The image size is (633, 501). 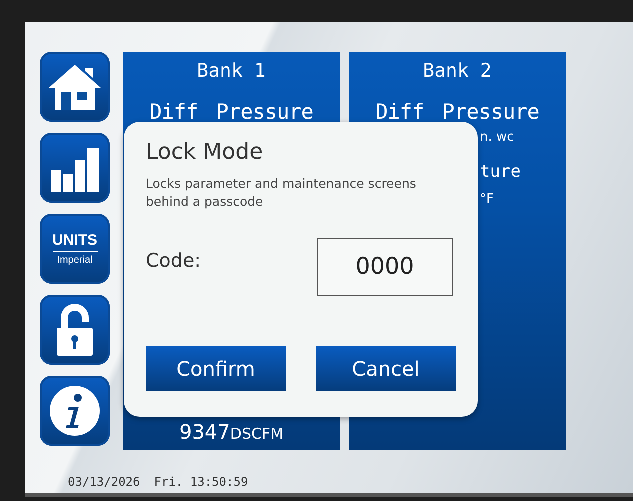 I want to click on flow-value: 9347, so click(x=204, y=432).